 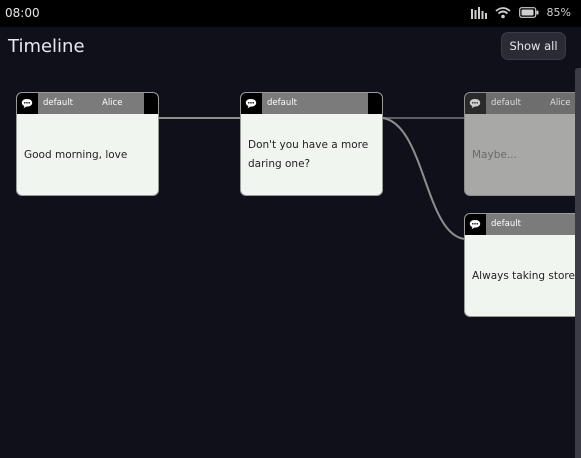 What do you see at coordinates (578, 263) in the screenshot?
I see `vertical-scrollbar` at bounding box center [578, 263].